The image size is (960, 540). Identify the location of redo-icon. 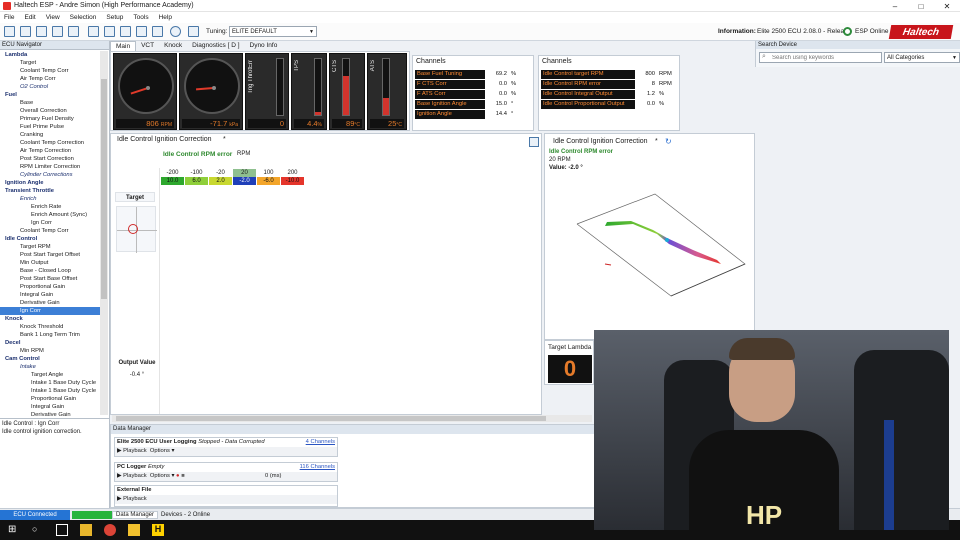
(109, 31).